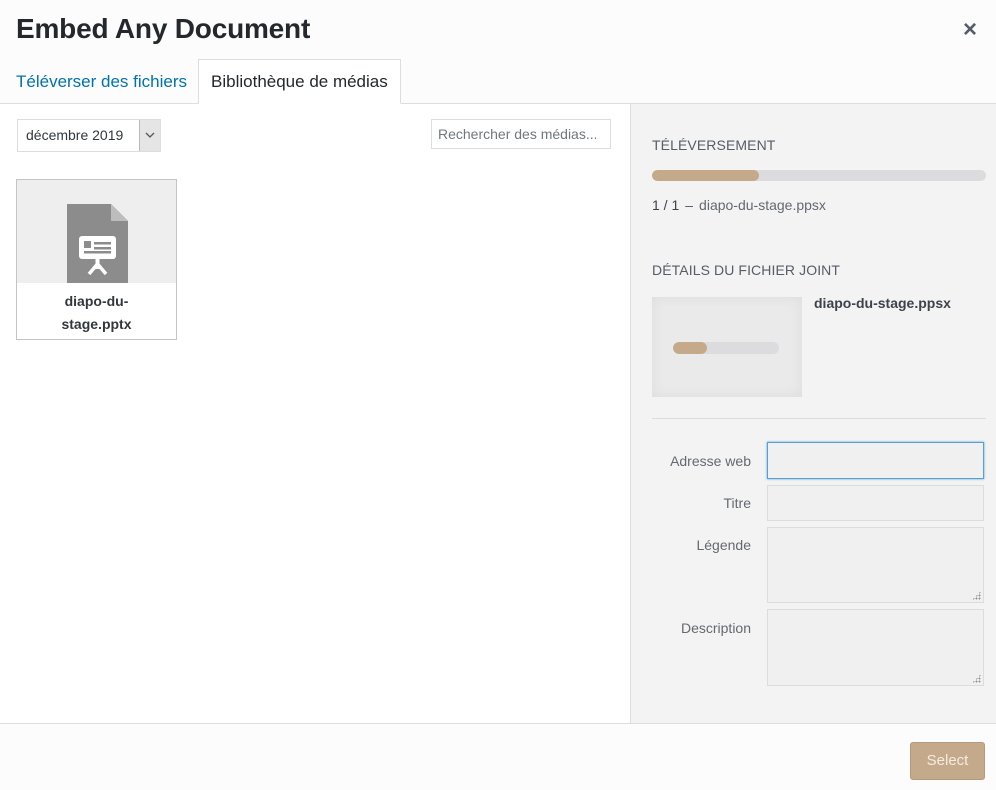 The height and width of the screenshot is (790, 996). I want to click on url-label: Adresse web, so click(710, 461).